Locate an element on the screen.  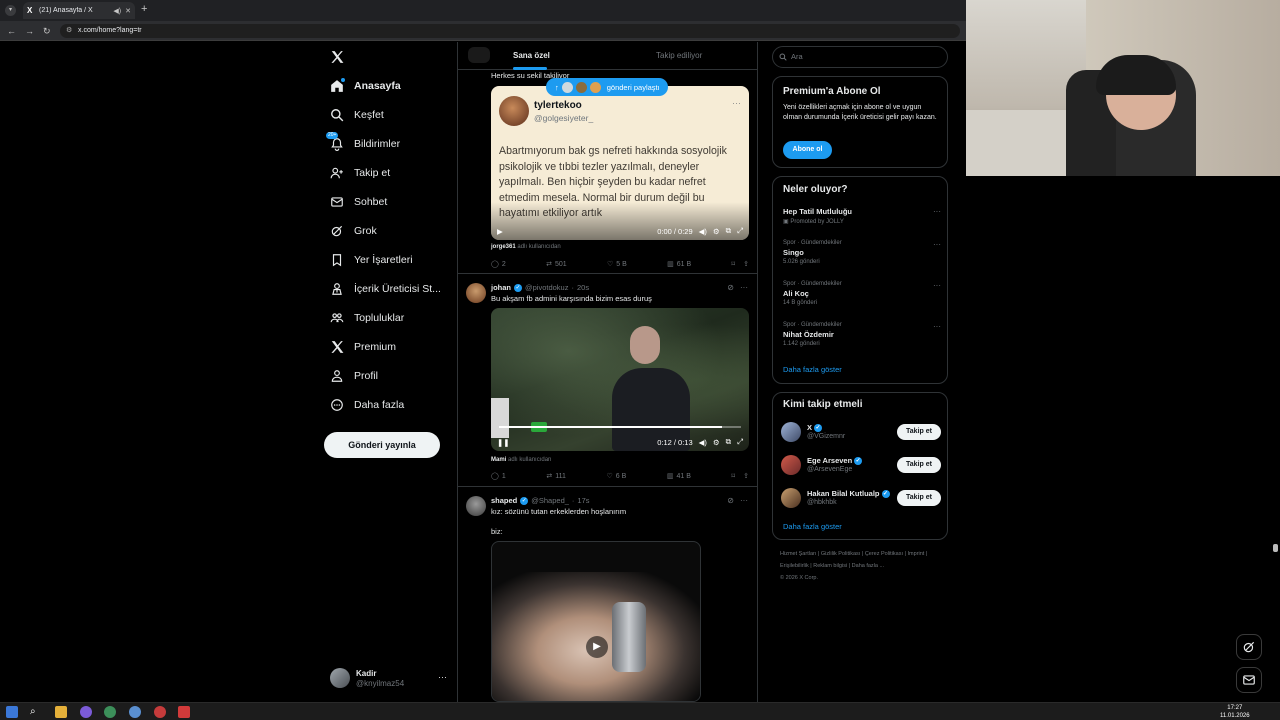
footer-link: Erişilebilirlik is located at coordinates (794, 566).